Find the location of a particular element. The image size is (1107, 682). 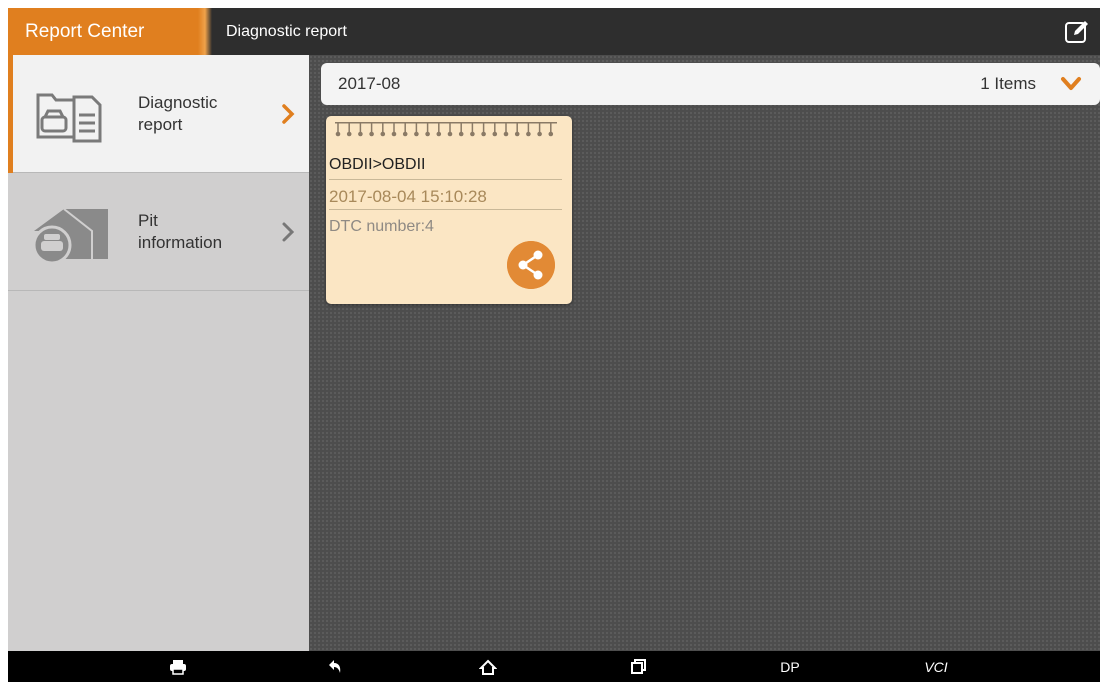

page-subtitle: Diagnostic report is located at coordinates (286, 31).